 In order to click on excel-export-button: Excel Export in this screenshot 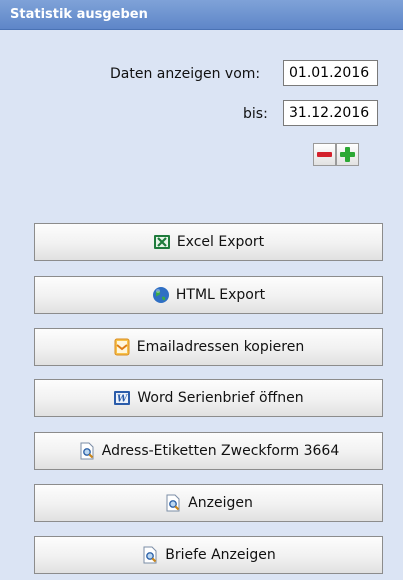, I will do `click(208, 242)`.